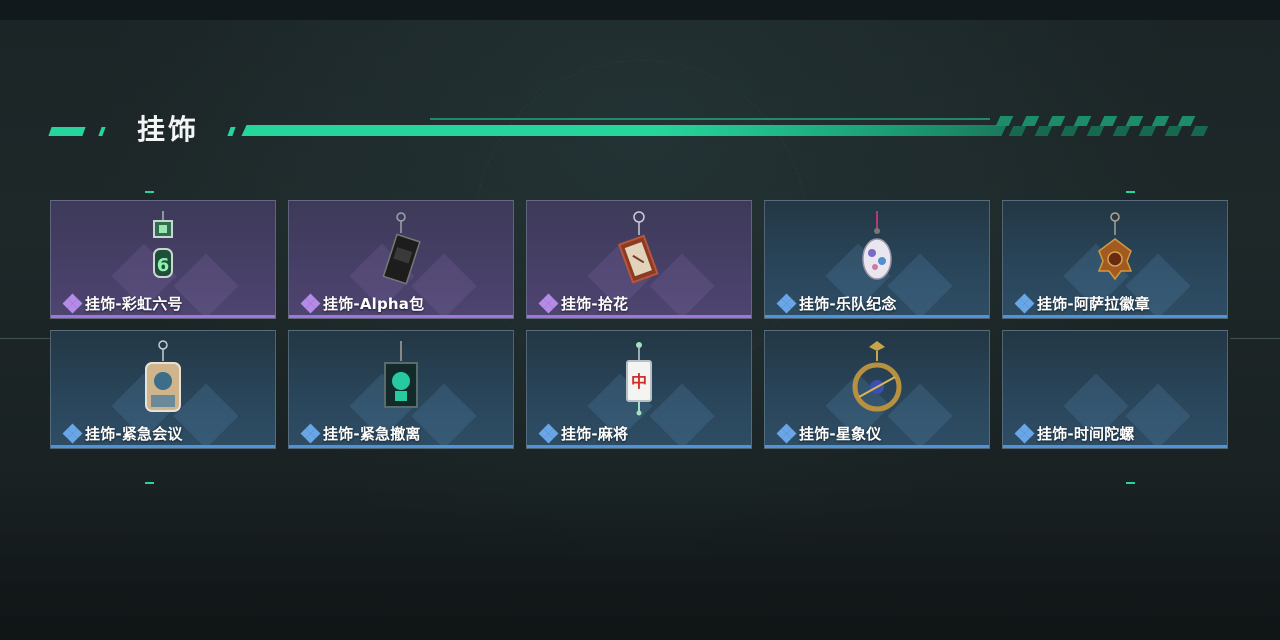 This screenshot has width=1280, height=640. Describe the element at coordinates (372, 433) in the screenshot. I see `charm-name: 挂饰-紧急撤离` at that location.